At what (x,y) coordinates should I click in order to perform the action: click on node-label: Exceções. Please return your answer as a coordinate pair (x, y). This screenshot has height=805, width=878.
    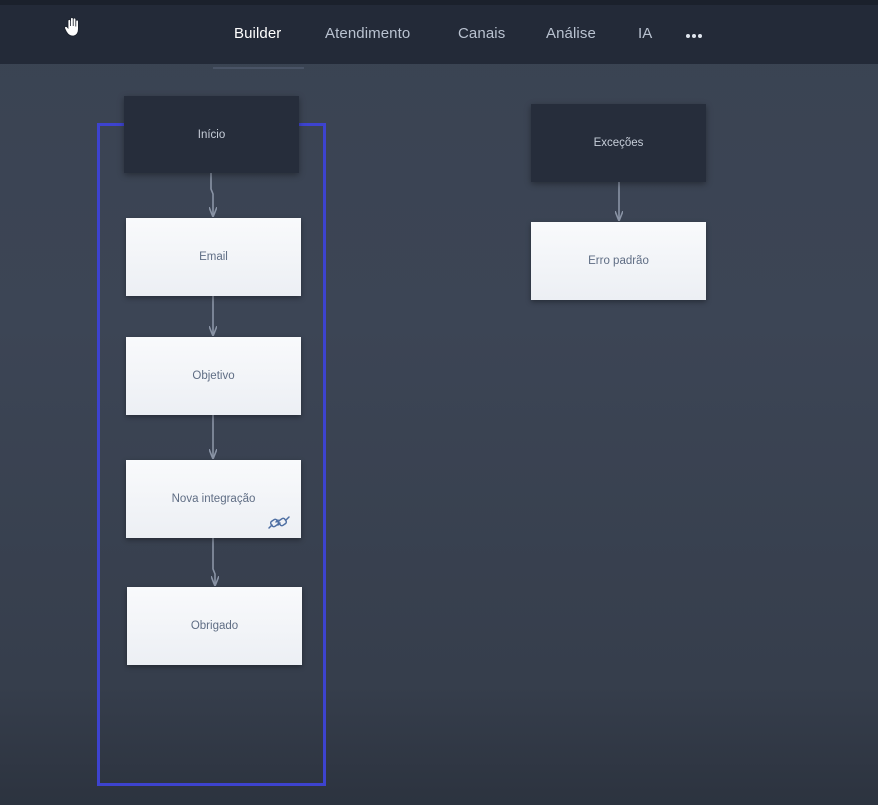
    Looking at the image, I should click on (618, 143).